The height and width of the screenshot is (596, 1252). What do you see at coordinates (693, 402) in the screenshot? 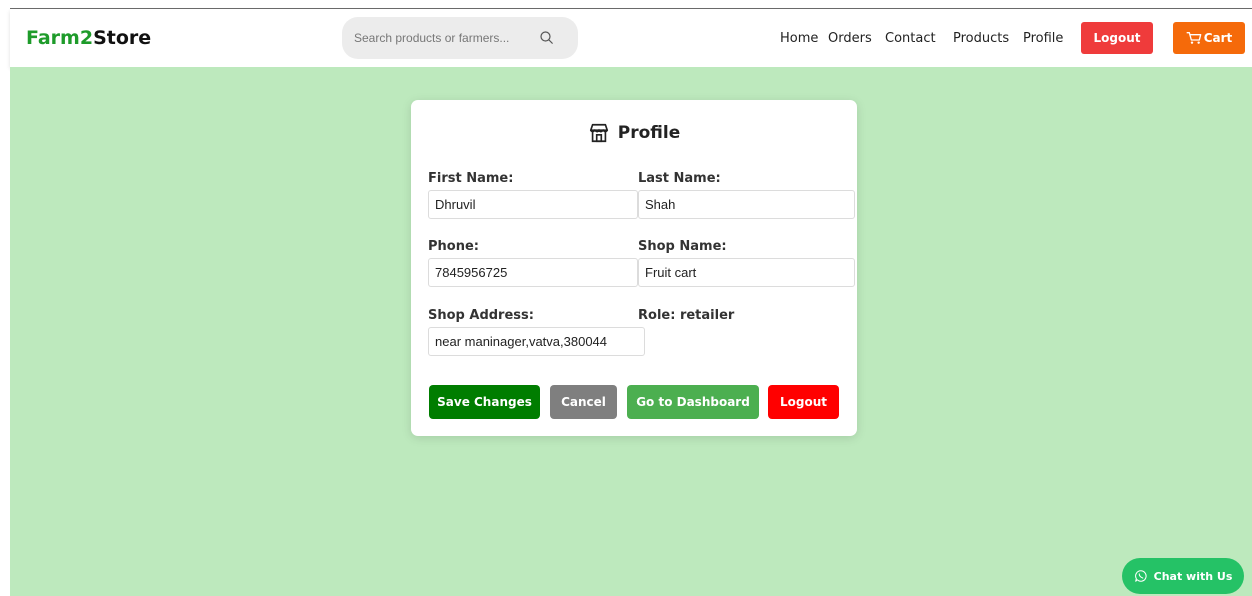
I see `go-to-dashboard-button: Go to Dashboard` at bounding box center [693, 402].